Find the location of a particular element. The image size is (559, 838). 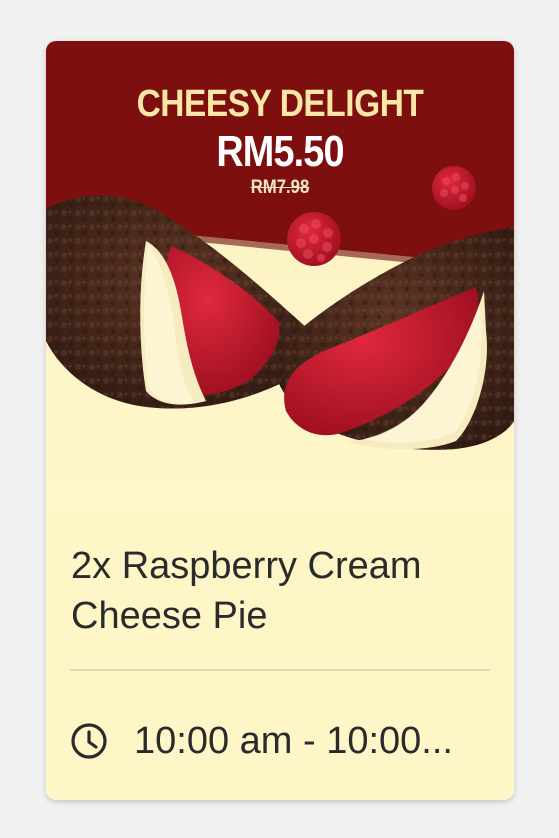

divider is located at coordinates (280, 670).